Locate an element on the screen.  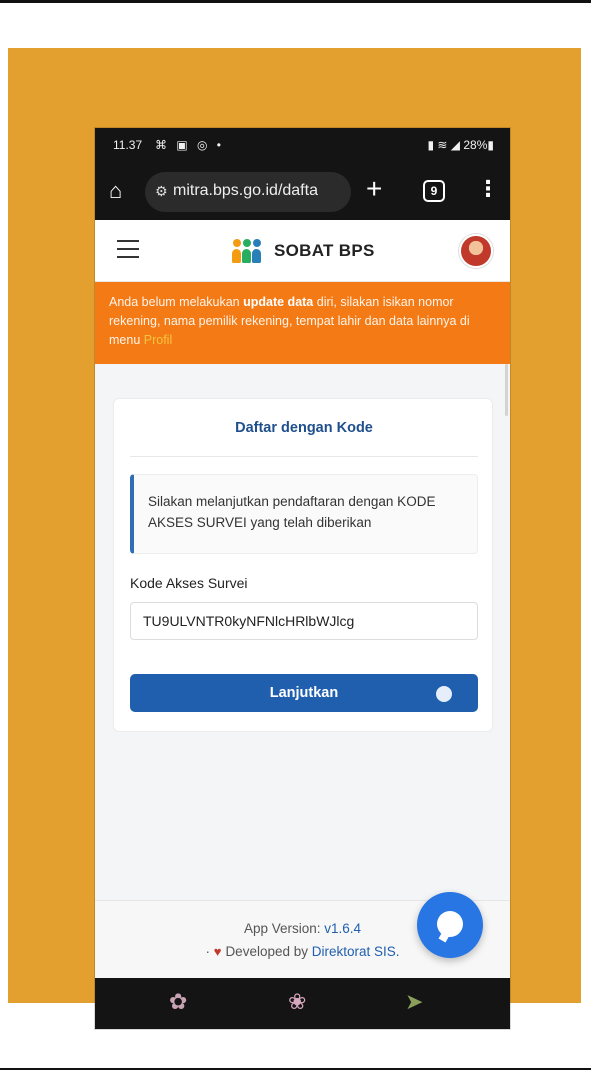
tab-switcher-icon: 9 is located at coordinates (434, 191).